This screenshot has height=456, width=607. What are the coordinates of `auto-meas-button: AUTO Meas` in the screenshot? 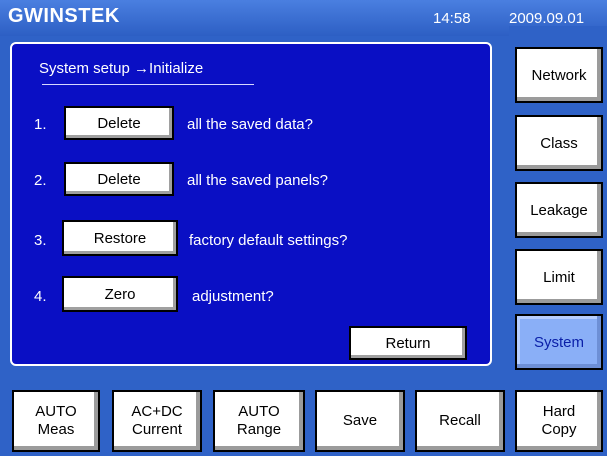 It's located at (56, 421).